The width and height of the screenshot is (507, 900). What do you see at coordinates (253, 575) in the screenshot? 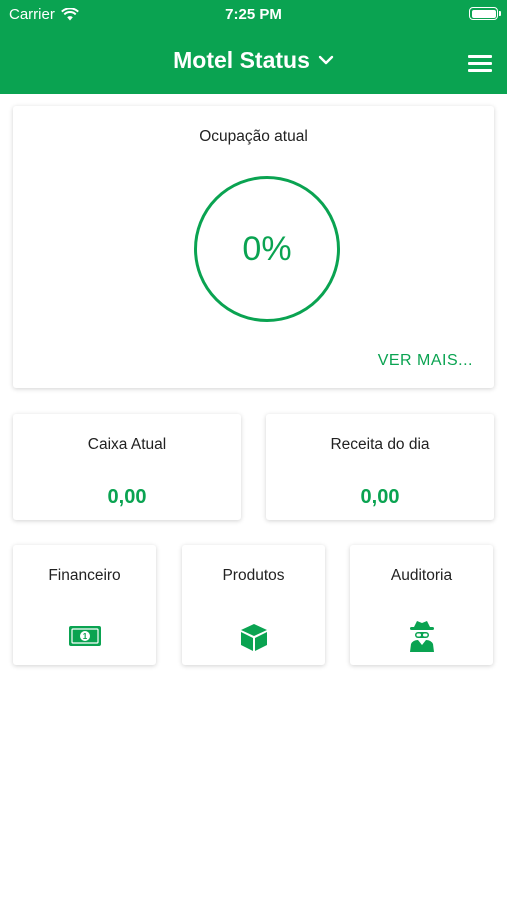
I see `shortcut-label: Produtos` at bounding box center [253, 575].